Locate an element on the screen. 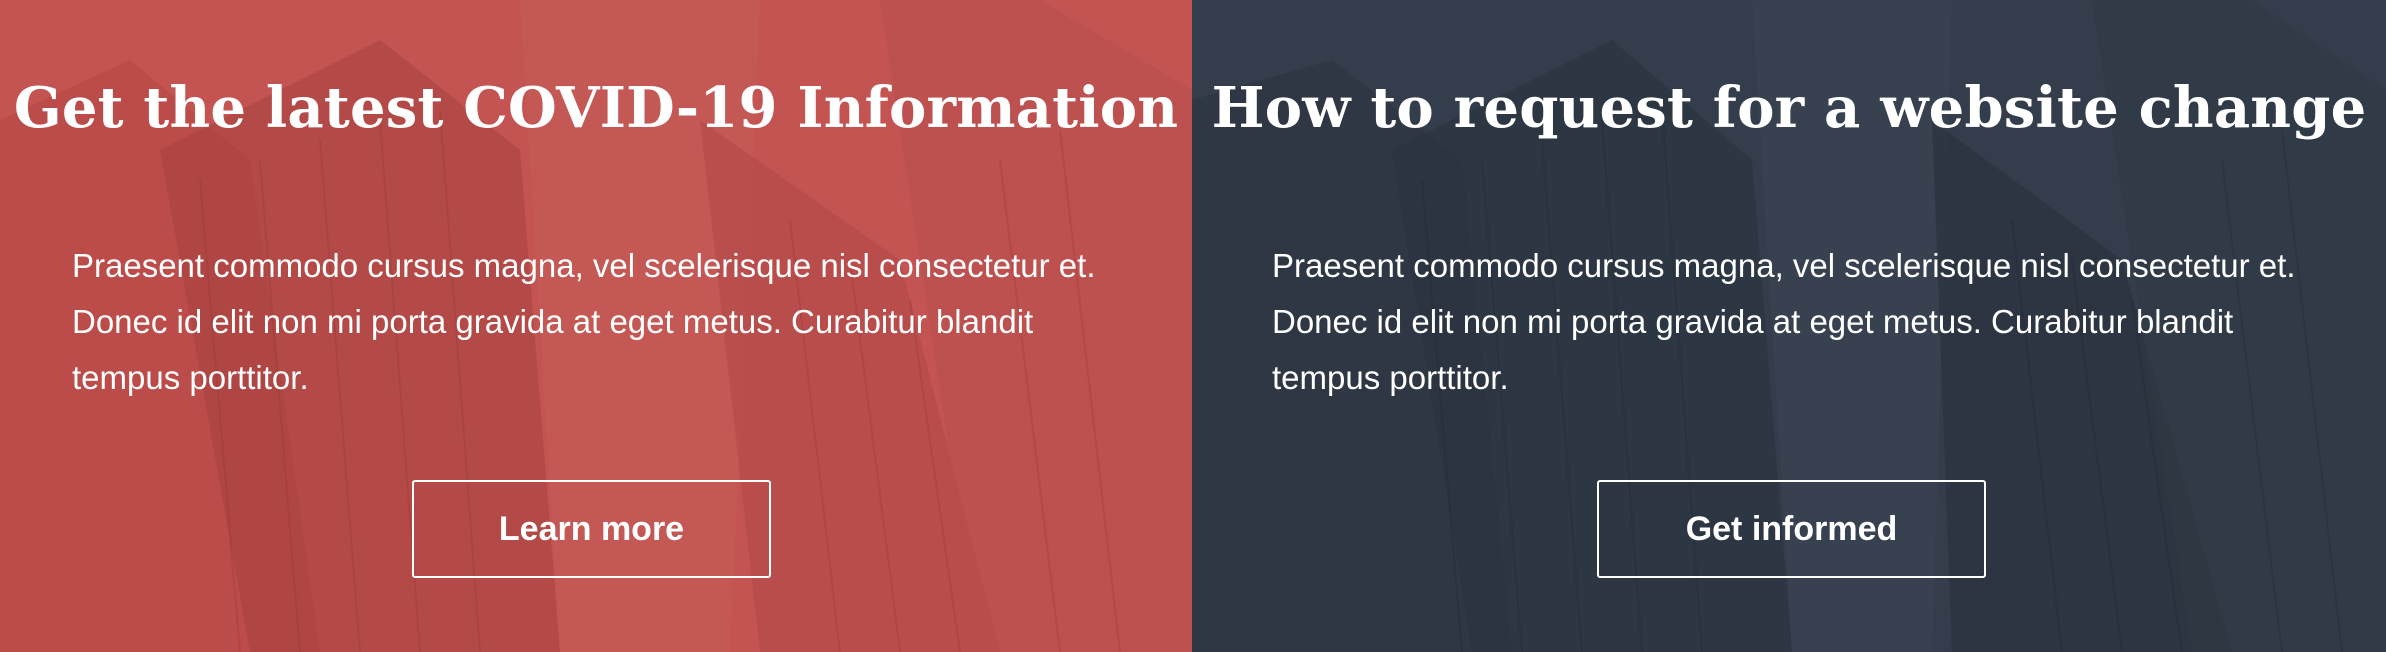 This screenshot has width=2386, height=652. learn-more-button: Learn more is located at coordinates (591, 529).